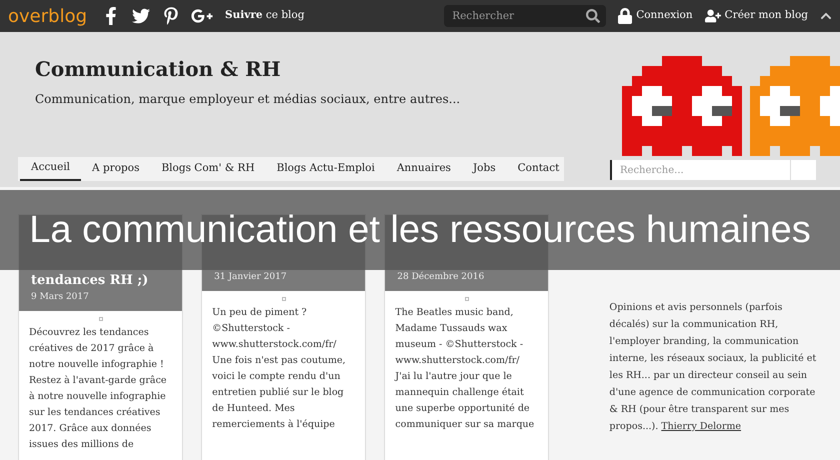  I want to click on follow-link: Suivre ce blog, so click(264, 16).